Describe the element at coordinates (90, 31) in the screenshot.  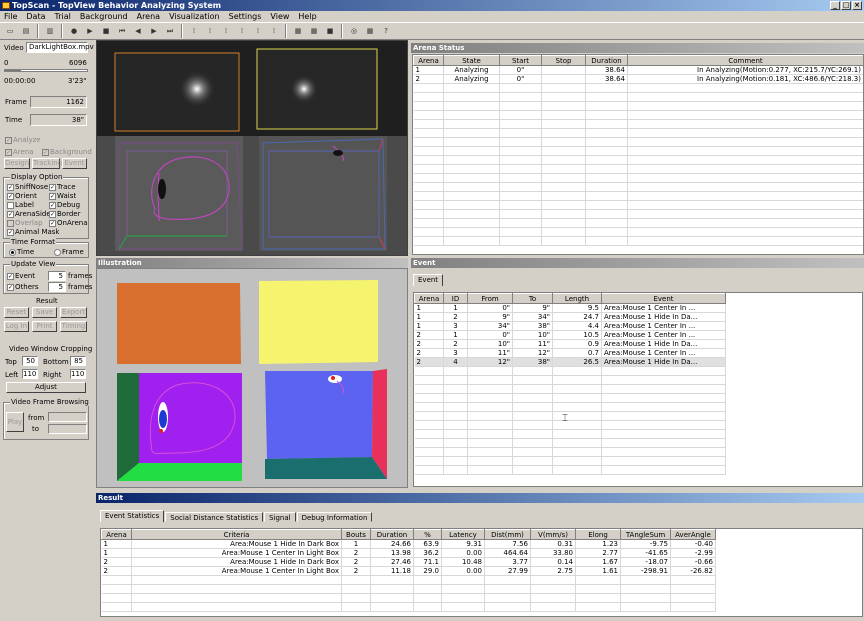
I see `play-icon: ▶` at that location.